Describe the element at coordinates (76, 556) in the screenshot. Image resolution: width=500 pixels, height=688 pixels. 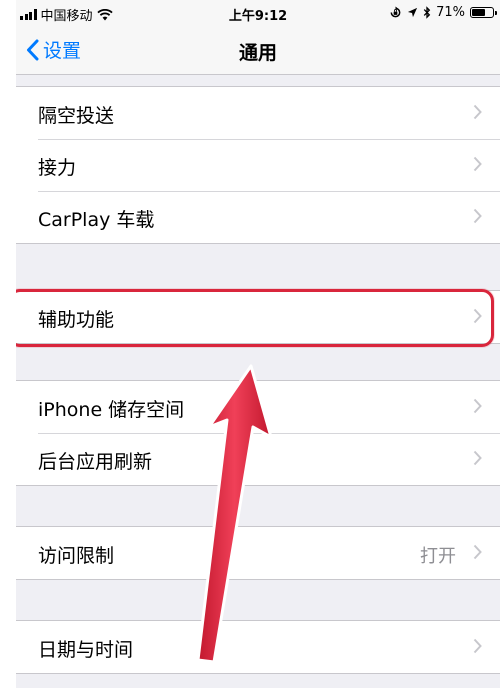
I see `row-label: 访问限制` at that location.